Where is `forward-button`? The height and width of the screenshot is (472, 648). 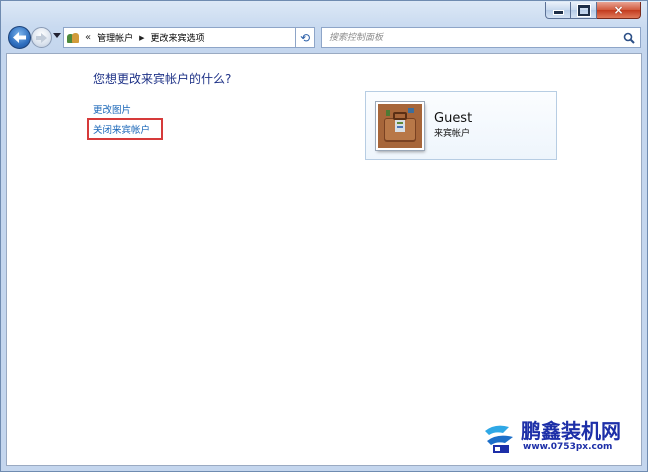 forward-button is located at coordinates (41, 37).